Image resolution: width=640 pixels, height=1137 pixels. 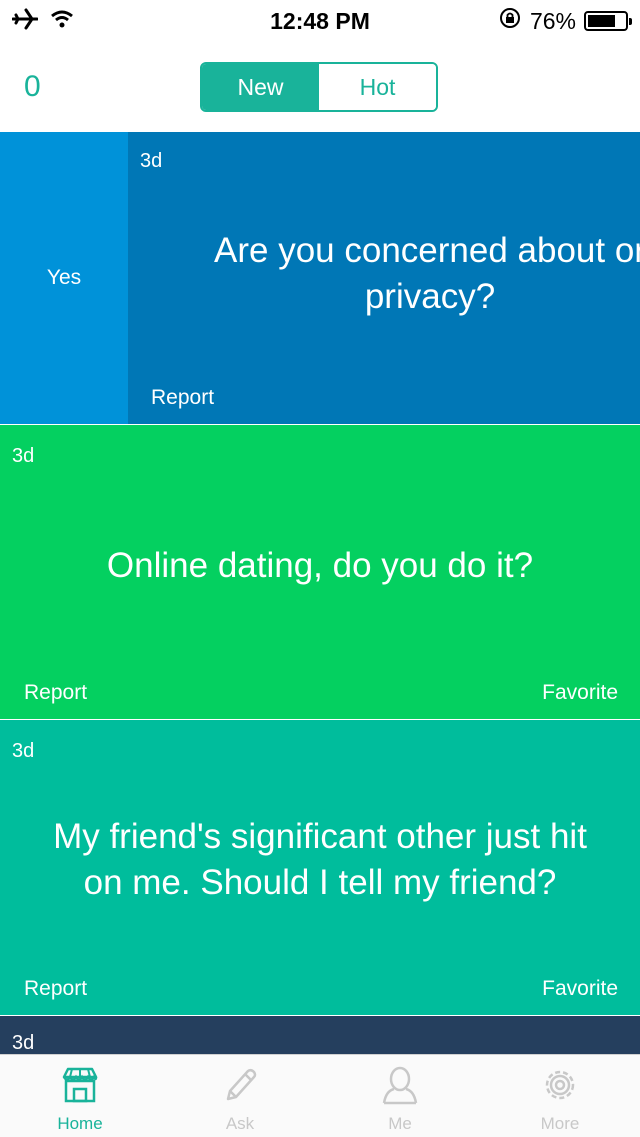 What do you see at coordinates (320, 1036) in the screenshot?
I see `question-card: 3d` at bounding box center [320, 1036].